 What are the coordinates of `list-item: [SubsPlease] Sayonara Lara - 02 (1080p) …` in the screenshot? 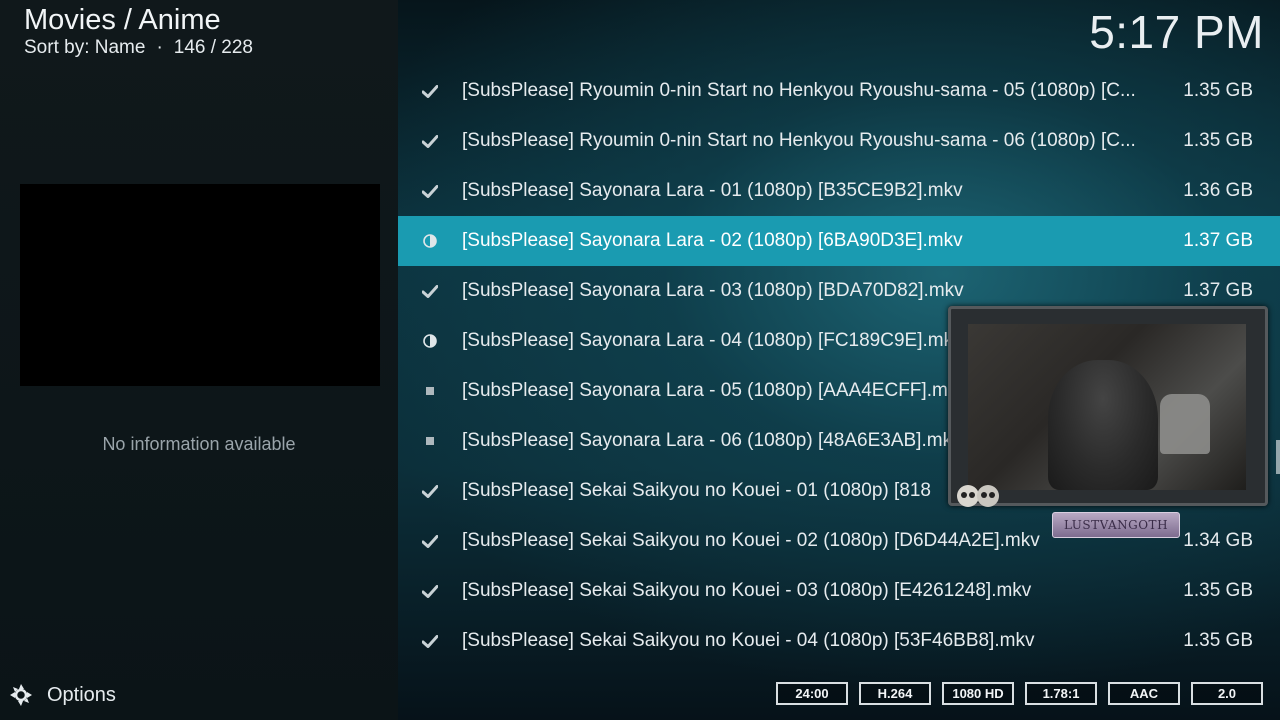 It's located at (839, 241).